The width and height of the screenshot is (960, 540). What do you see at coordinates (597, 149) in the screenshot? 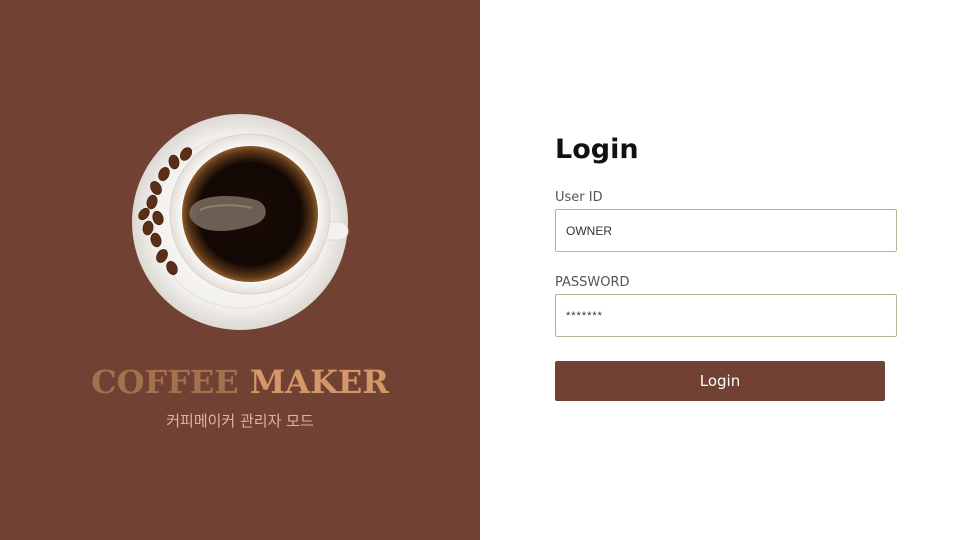
I see `login-title: Login` at bounding box center [597, 149].